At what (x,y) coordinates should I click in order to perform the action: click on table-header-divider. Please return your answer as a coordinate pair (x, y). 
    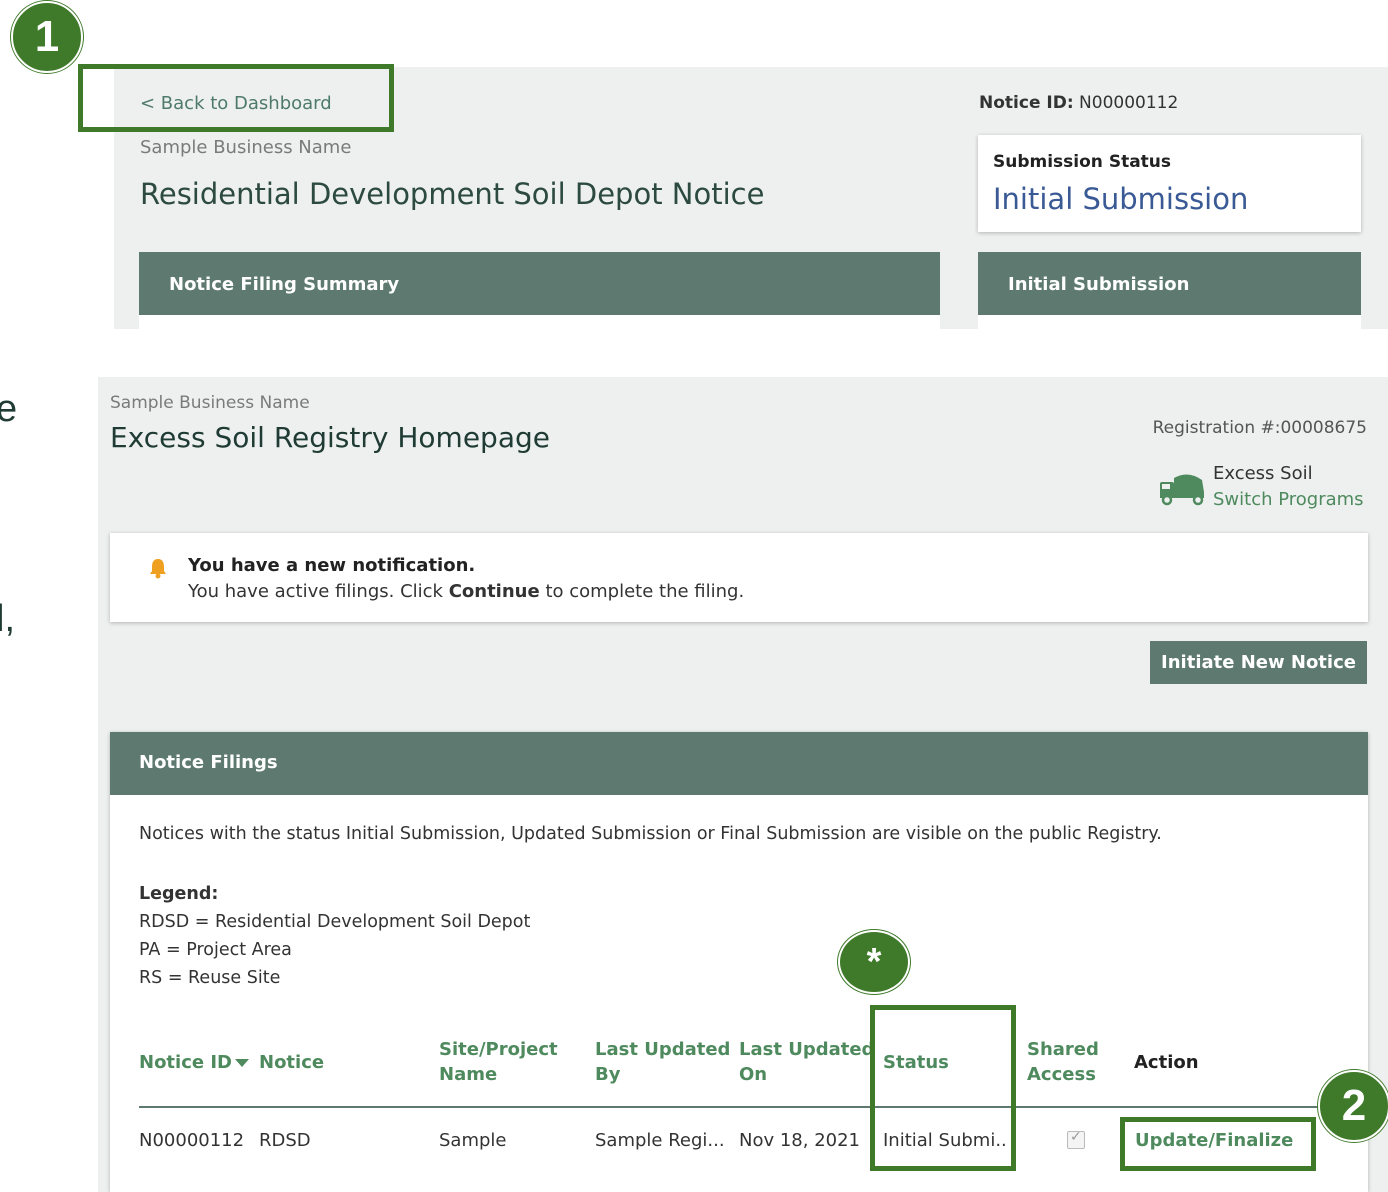
    Looking at the image, I should click on (753, 1107).